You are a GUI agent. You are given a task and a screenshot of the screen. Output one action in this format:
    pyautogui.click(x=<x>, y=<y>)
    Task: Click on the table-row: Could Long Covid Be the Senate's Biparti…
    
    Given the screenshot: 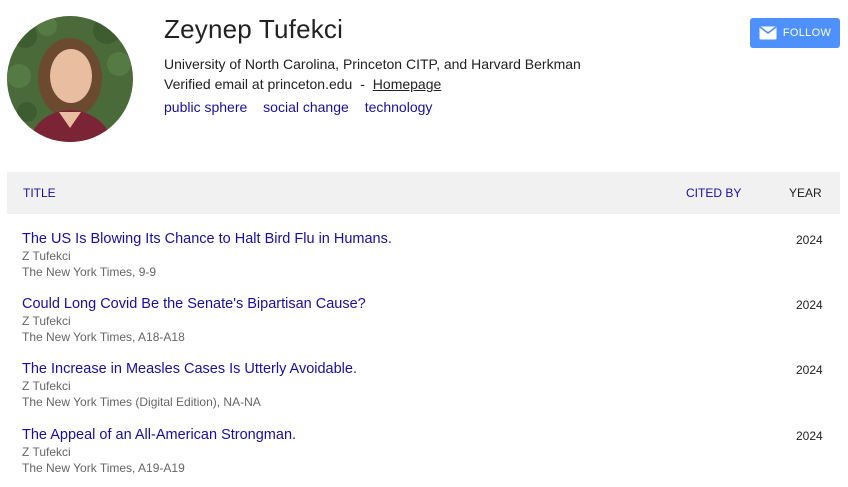 What is the action you would take?
    pyautogui.click(x=427, y=326)
    